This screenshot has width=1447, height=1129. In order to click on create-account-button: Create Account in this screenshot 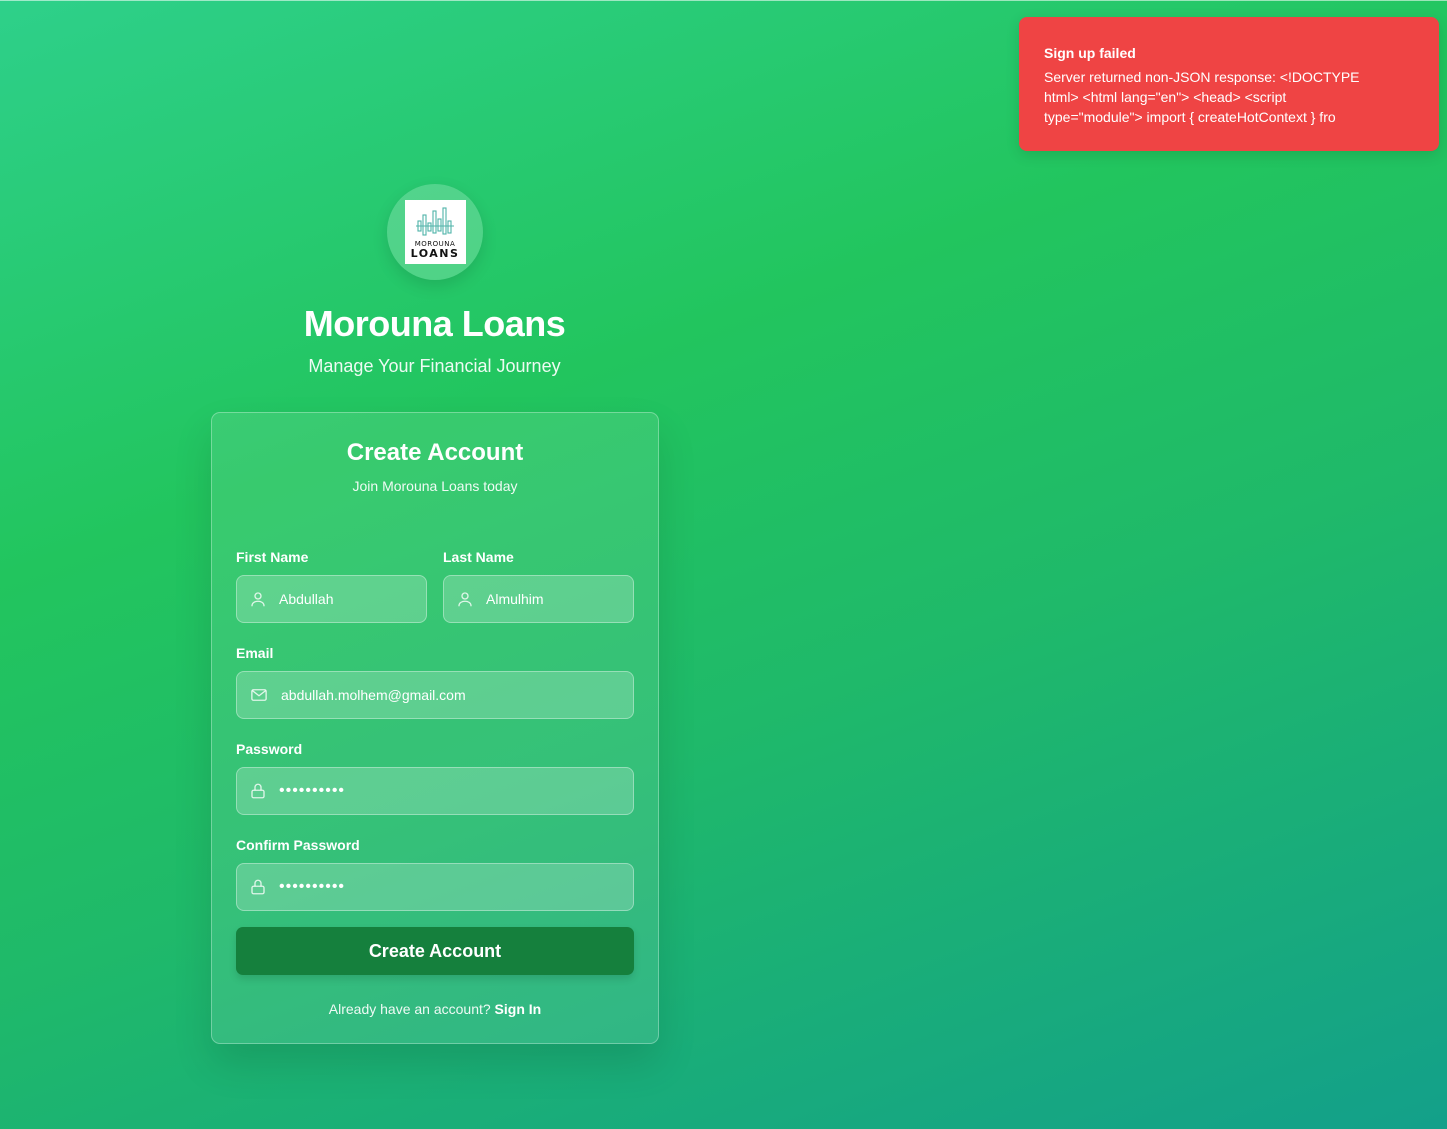, I will do `click(435, 951)`.